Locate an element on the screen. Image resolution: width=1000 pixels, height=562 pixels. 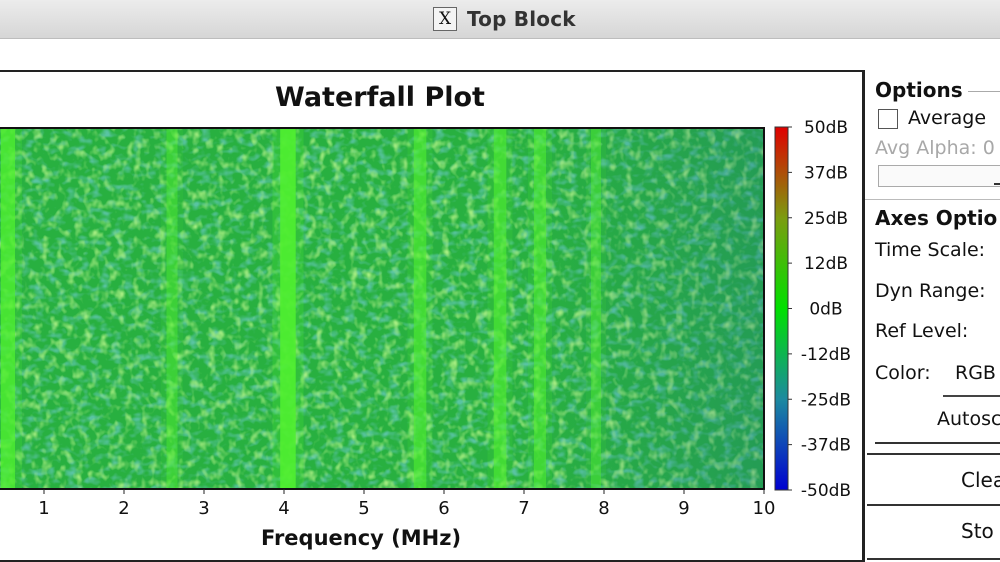
x-tick-label: 4 is located at coordinates (283, 508).